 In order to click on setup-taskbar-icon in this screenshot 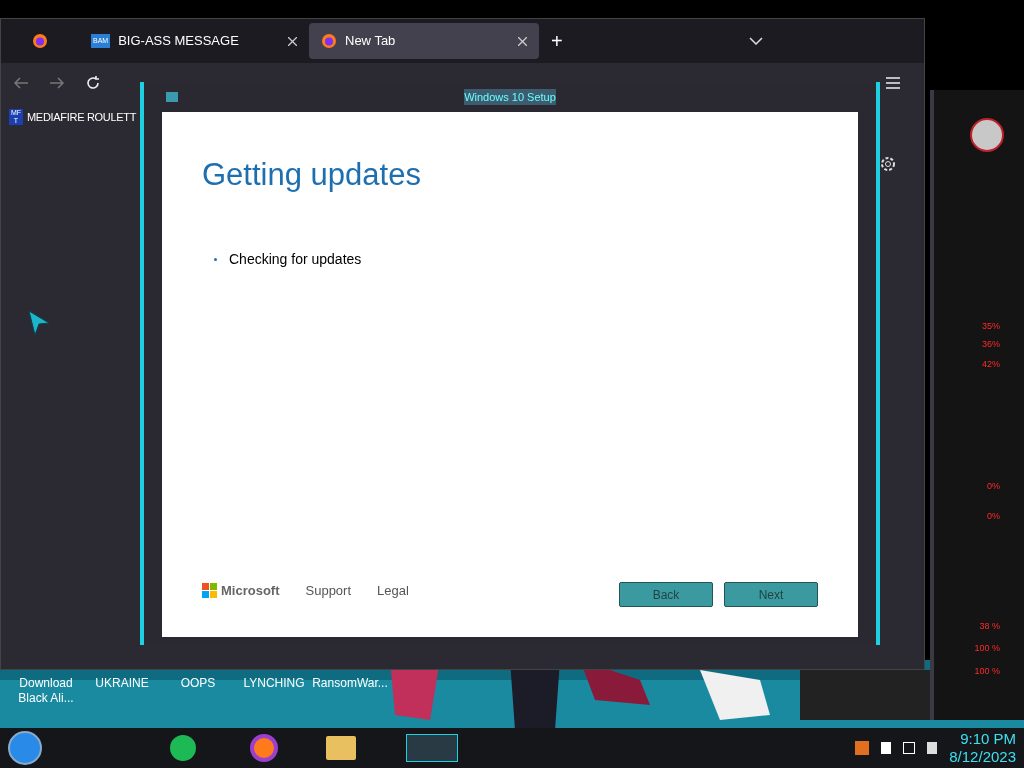, I will do `click(432, 748)`.